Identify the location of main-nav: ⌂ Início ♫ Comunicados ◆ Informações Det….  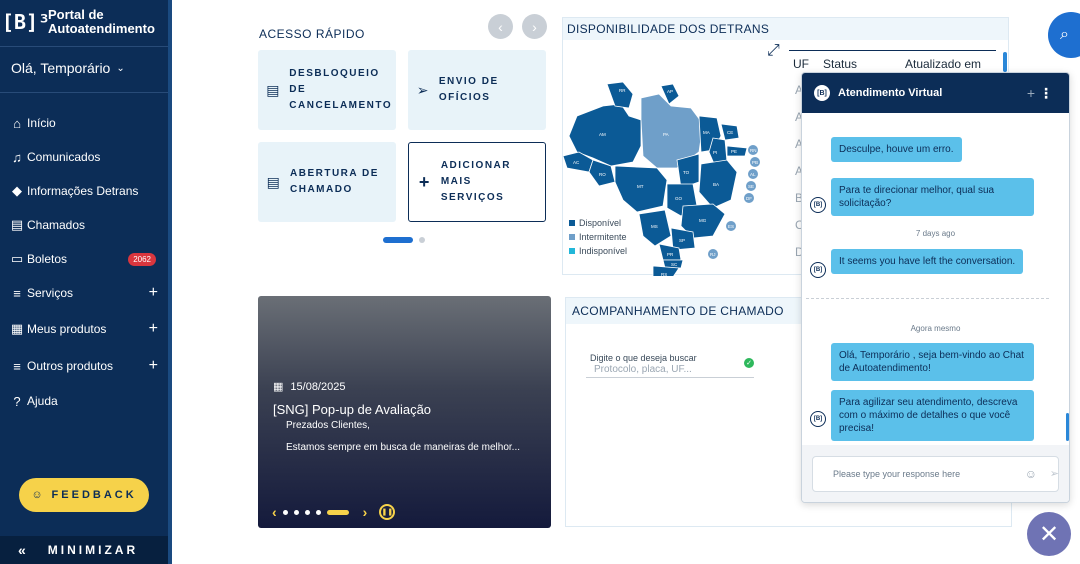
(84, 262).